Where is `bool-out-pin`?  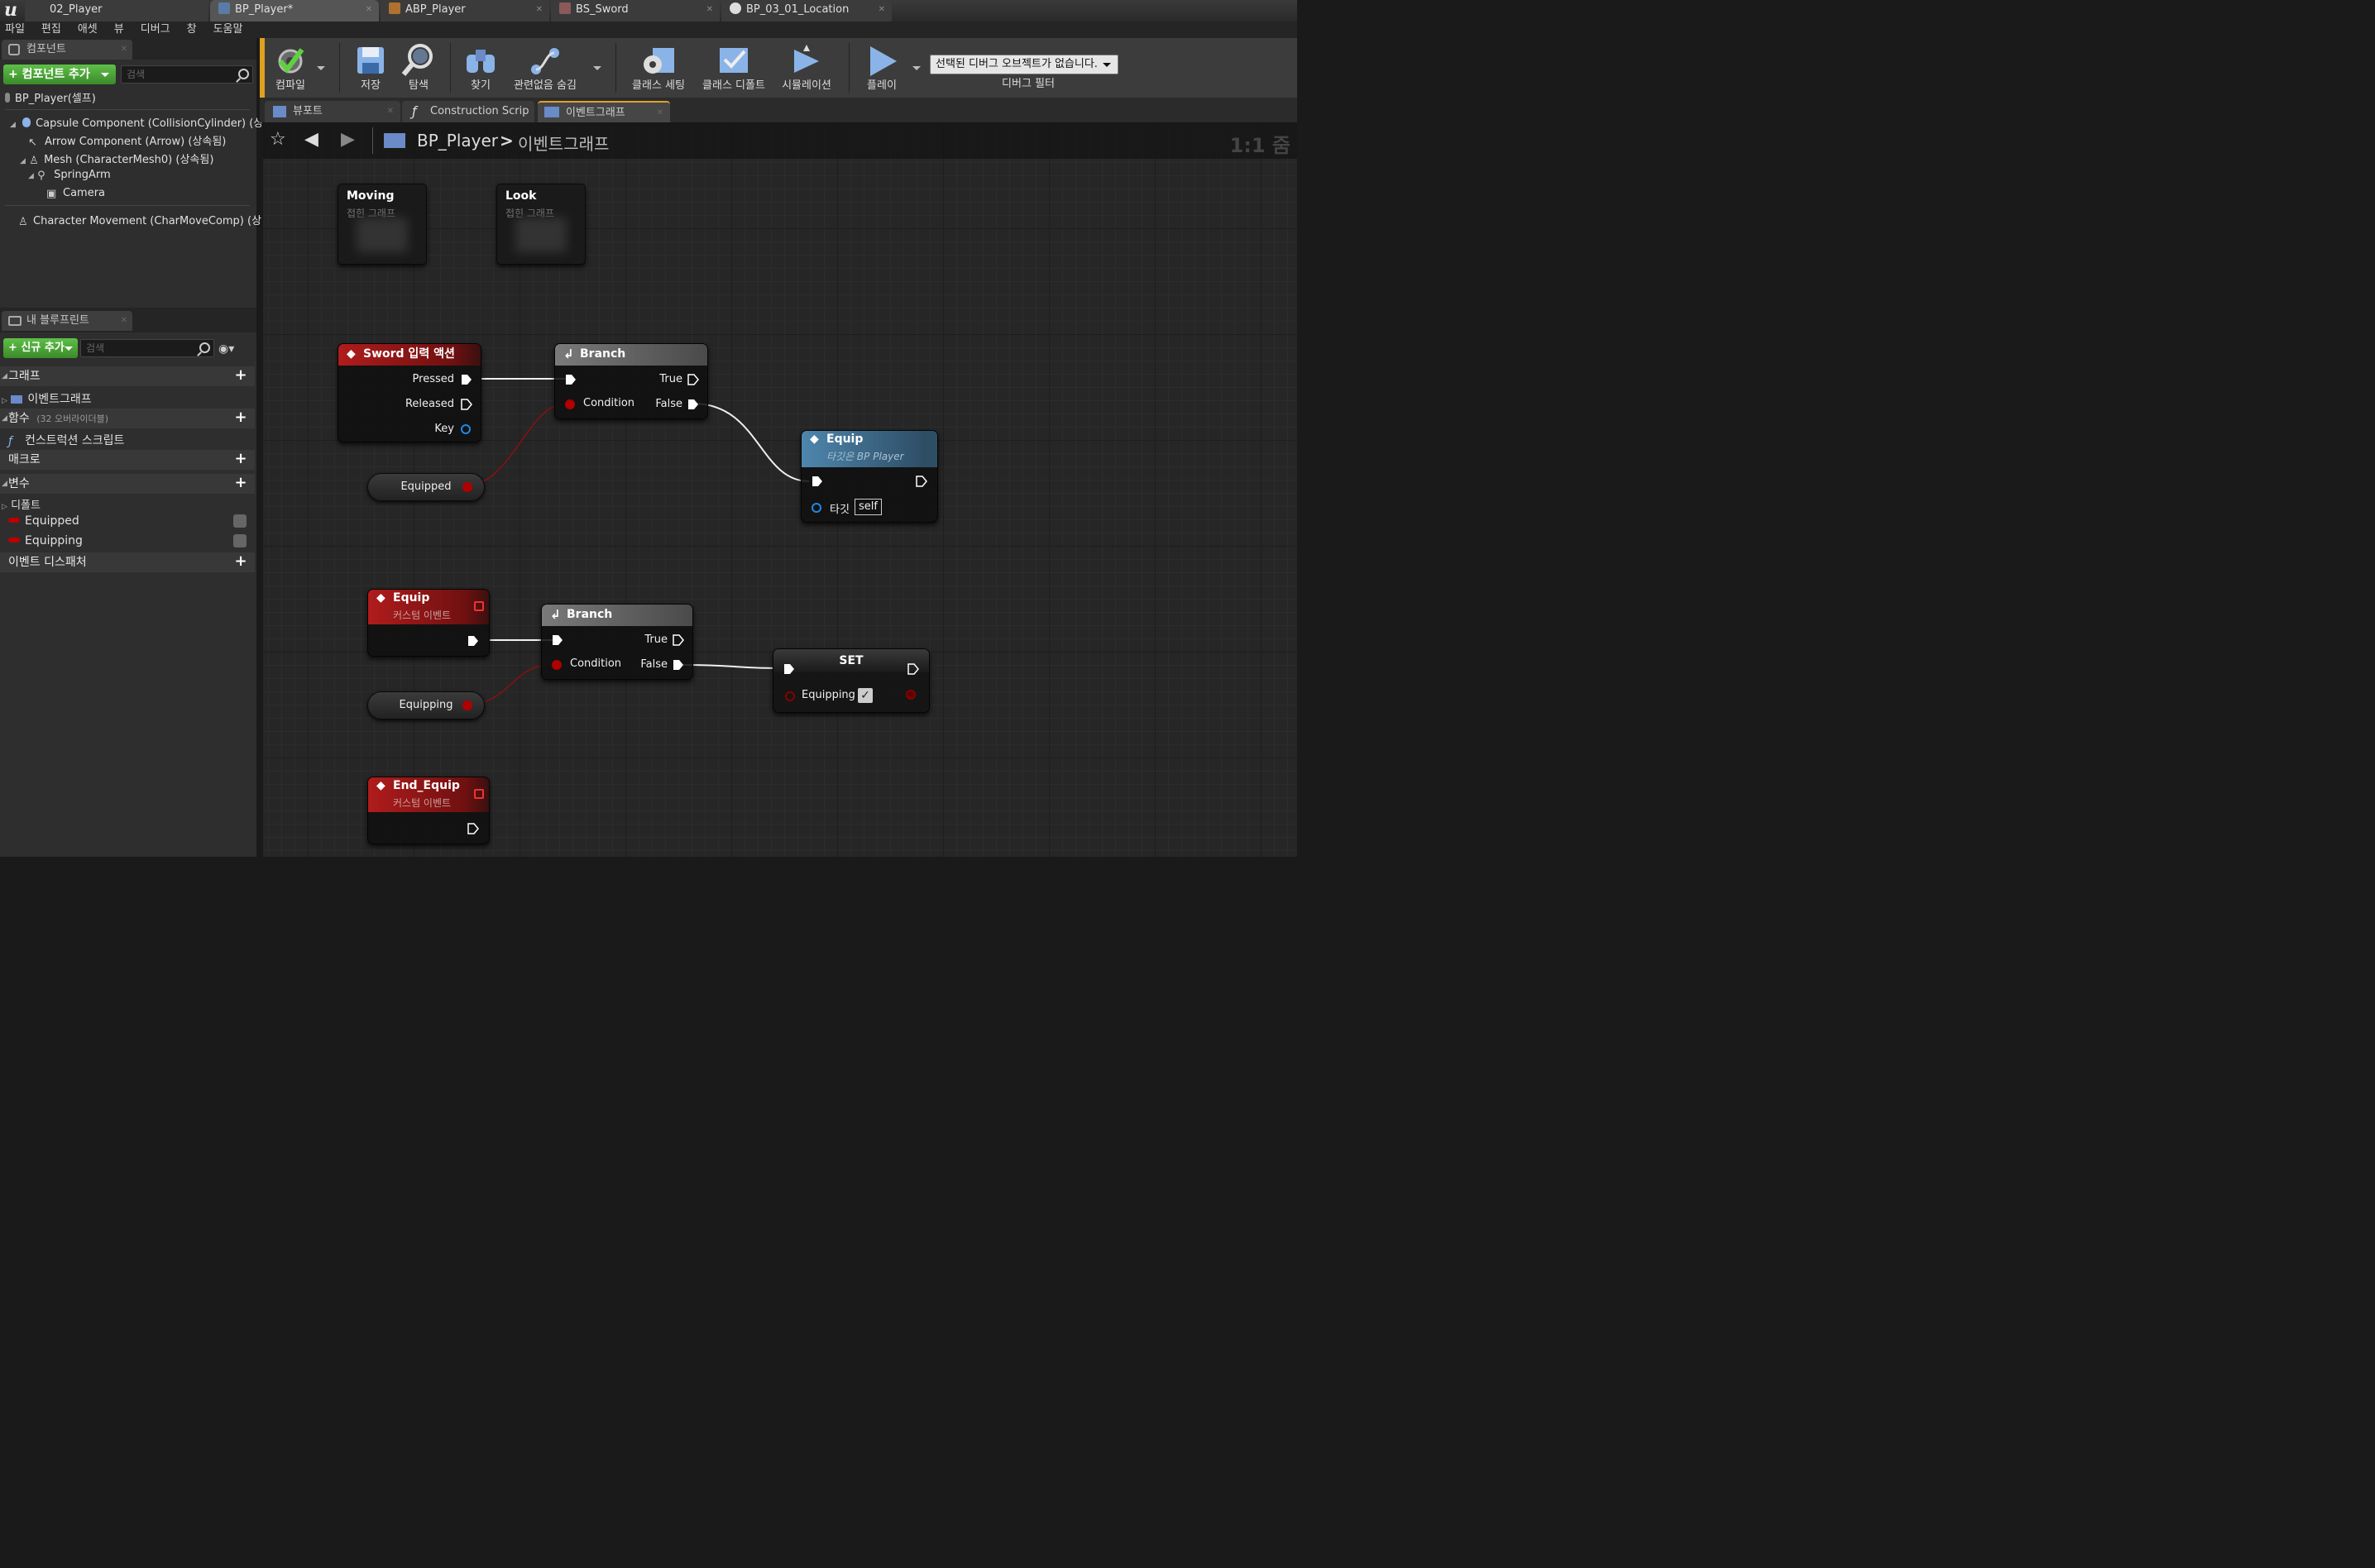
bool-out-pin is located at coordinates (911, 695).